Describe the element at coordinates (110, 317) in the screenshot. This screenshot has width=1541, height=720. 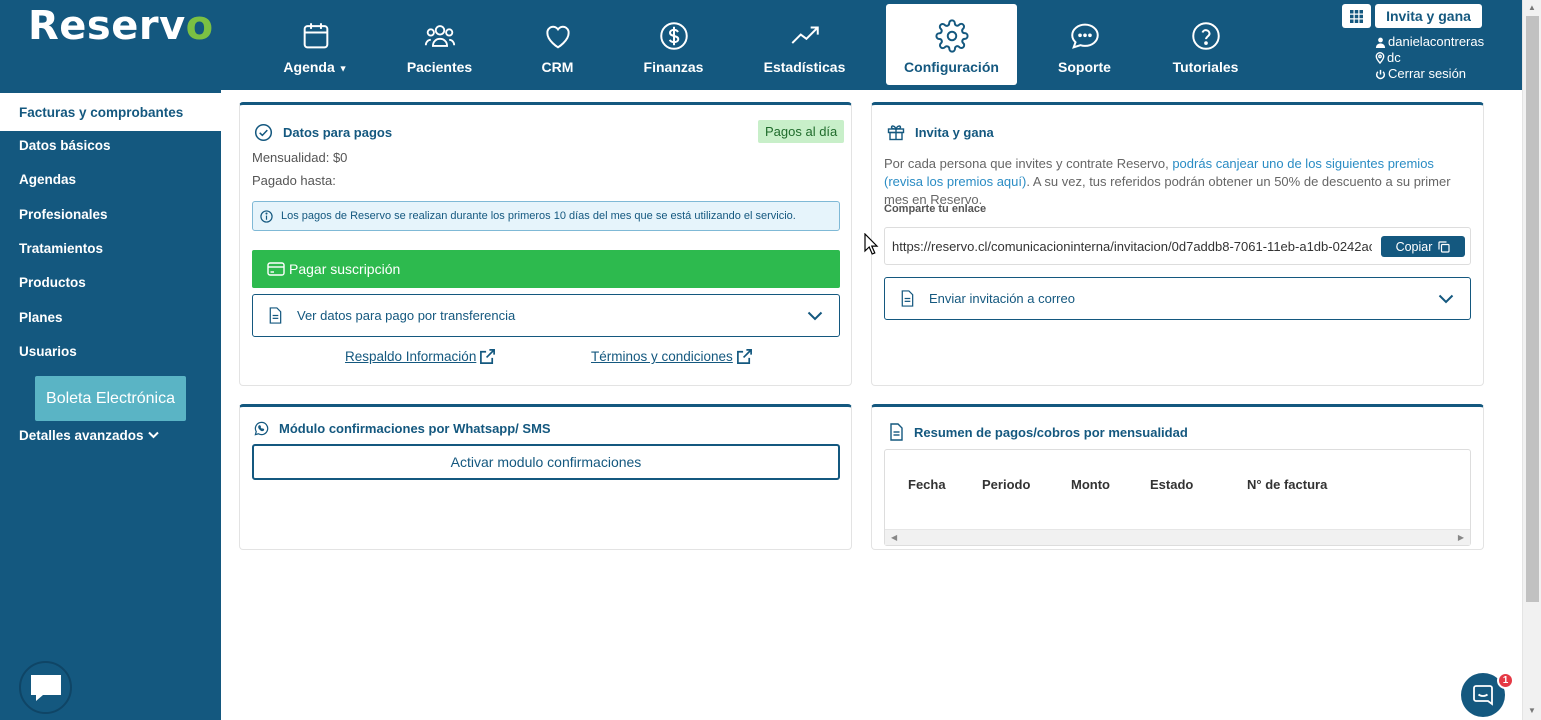
I see `sidebar-item-planes: Planes` at that location.